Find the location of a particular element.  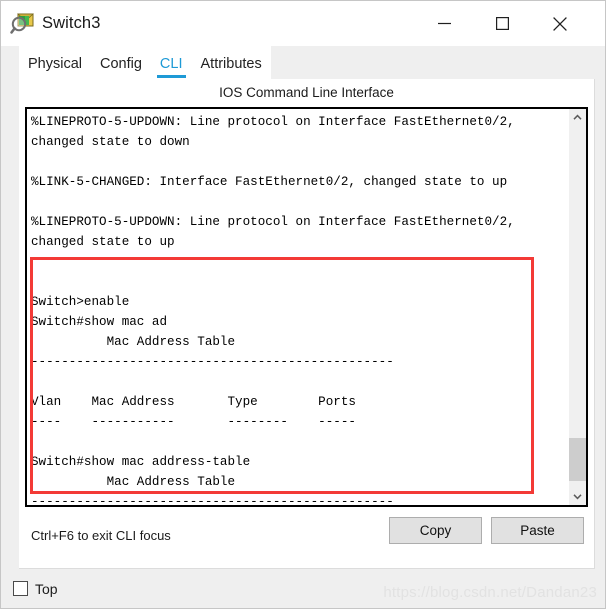

terminal-line: Switch>enable is located at coordinates (80, 302).